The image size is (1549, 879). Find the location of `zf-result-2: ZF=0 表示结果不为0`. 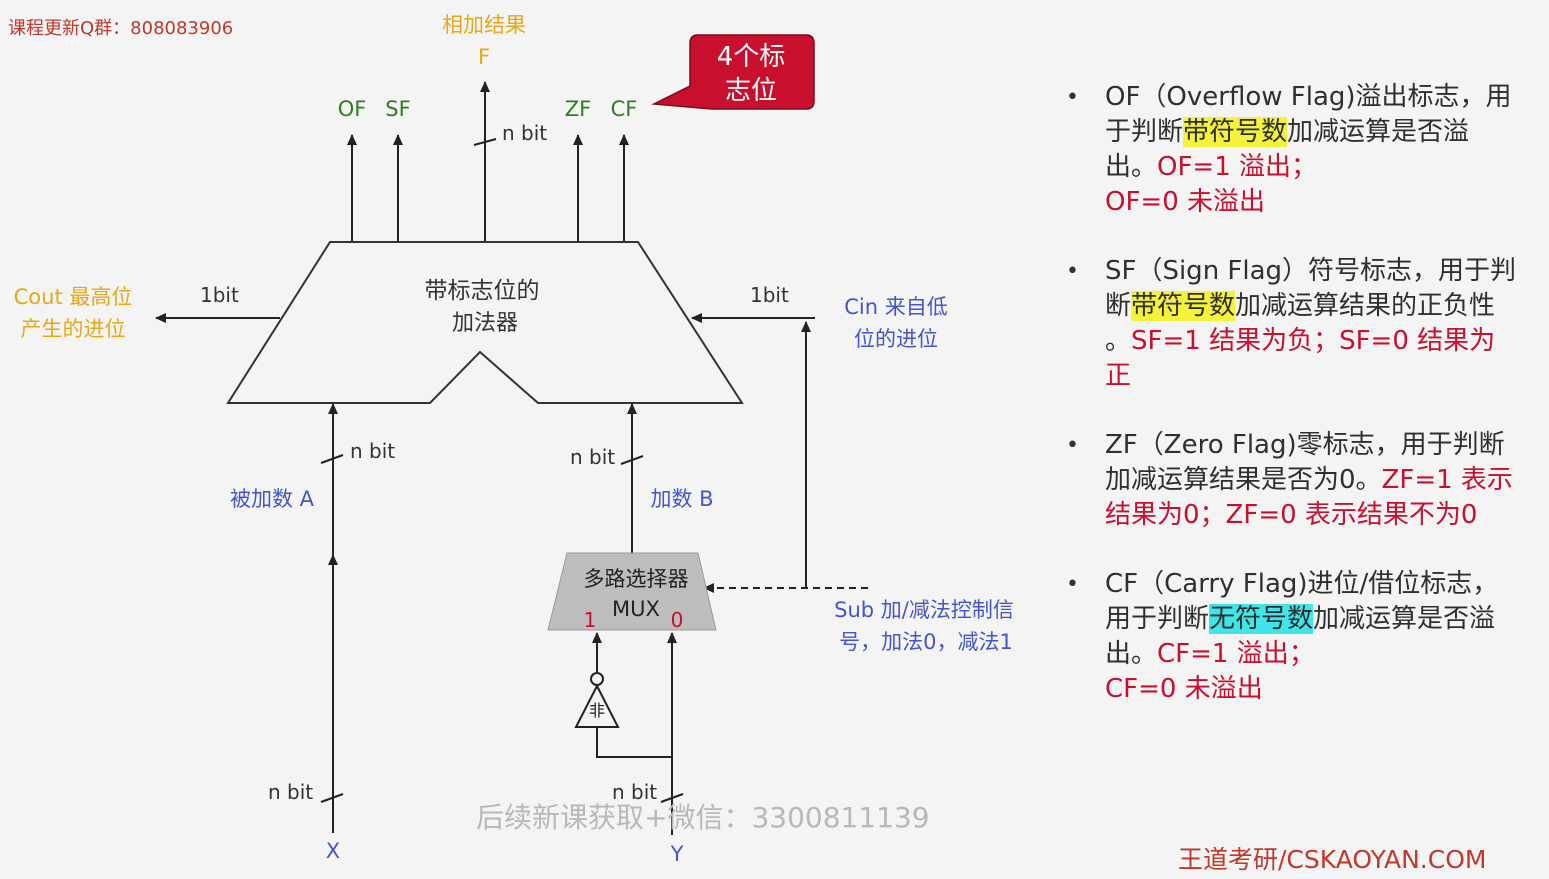

zf-result-2: ZF=0 表示结果不为0 is located at coordinates (1351, 515).